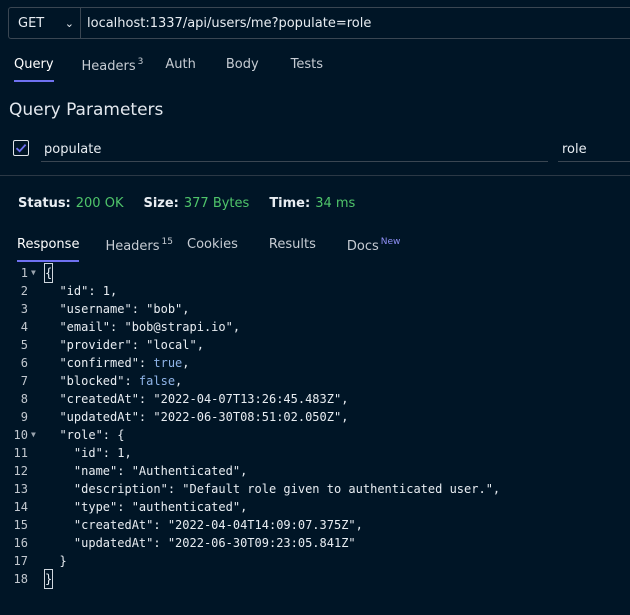  What do you see at coordinates (167, 242) in the screenshot?
I see `response-headers-count-badge: 15` at bounding box center [167, 242].